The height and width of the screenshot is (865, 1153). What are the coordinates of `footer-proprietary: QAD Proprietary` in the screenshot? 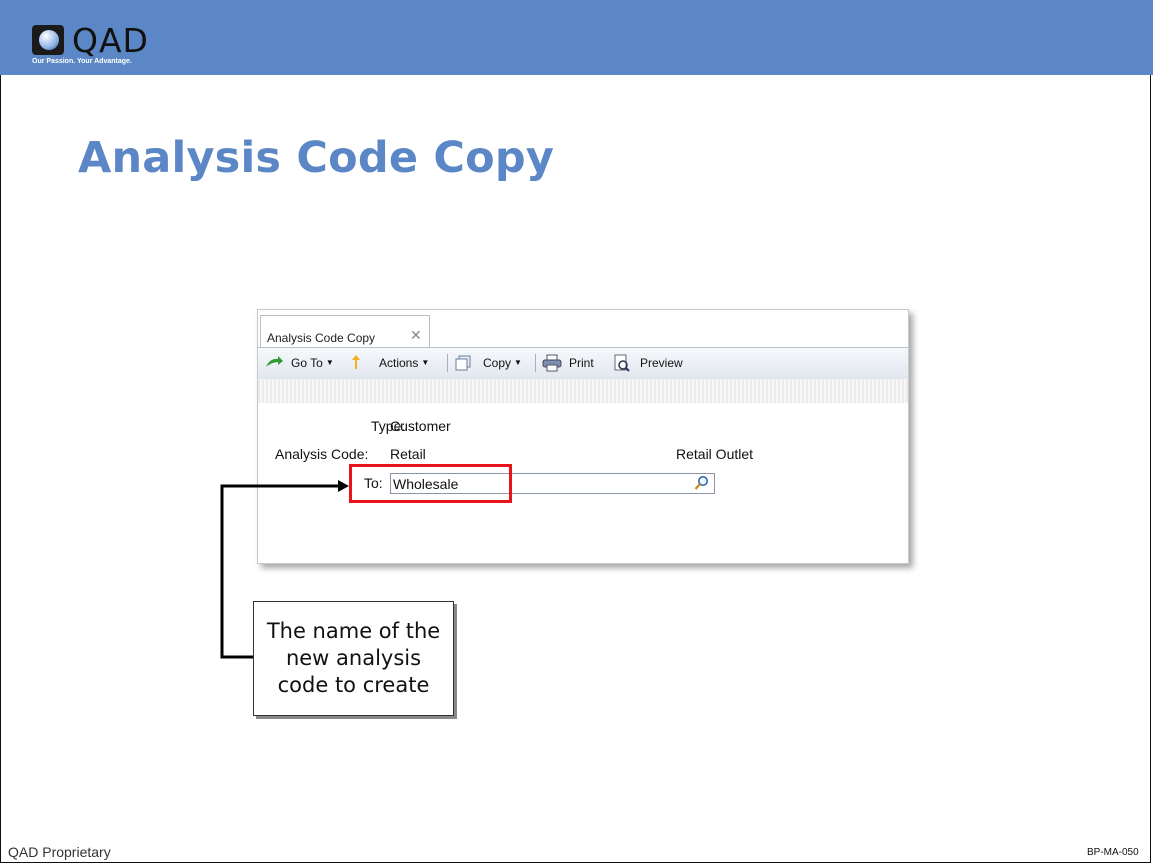 It's located at (59, 852).